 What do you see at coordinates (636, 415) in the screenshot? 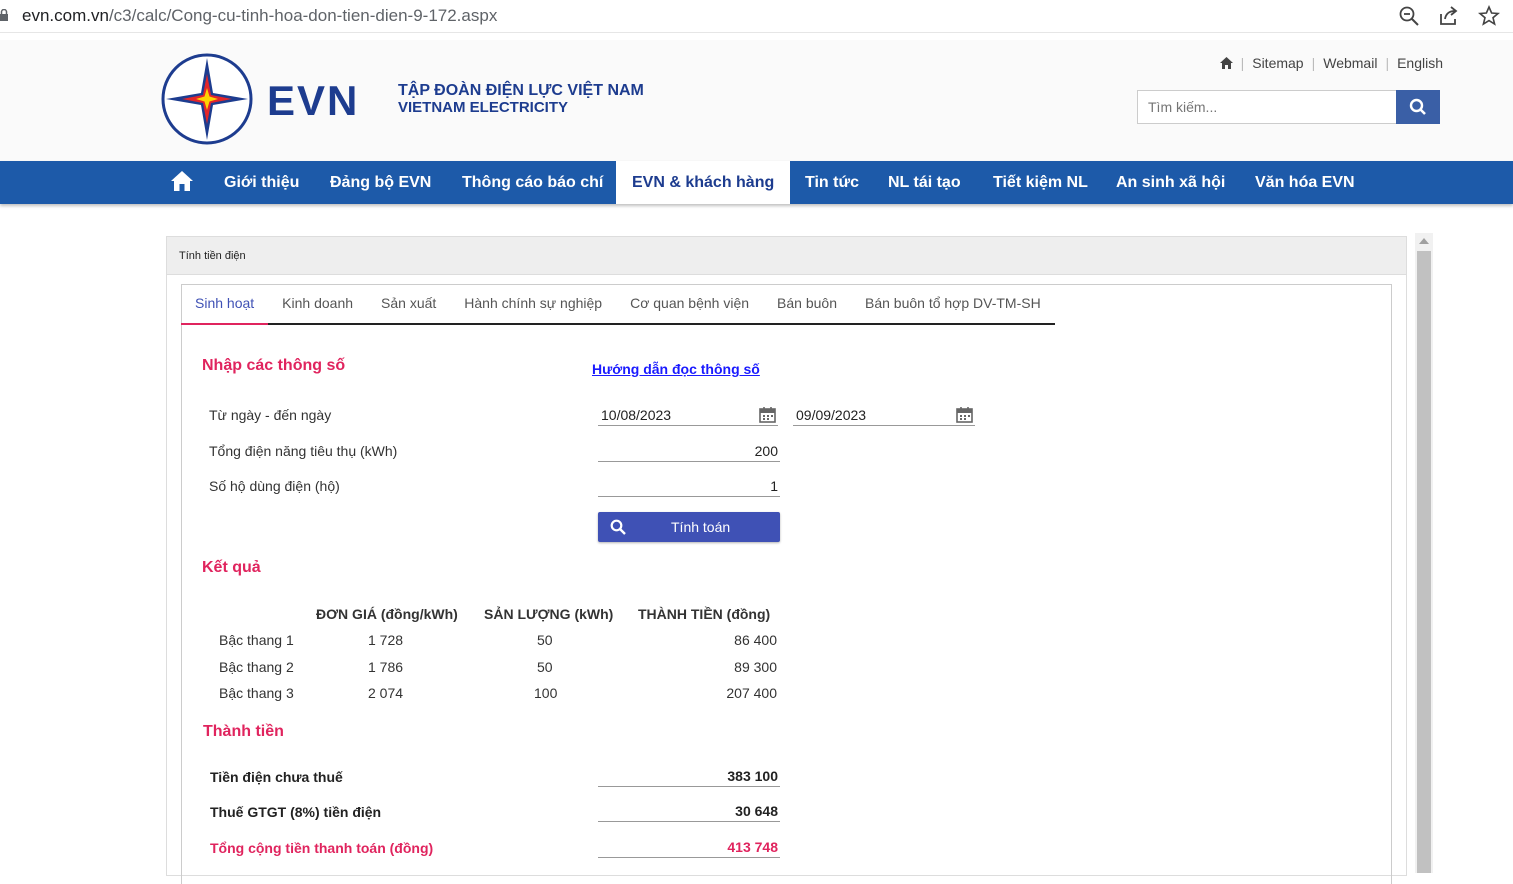
I see `from-date-value: 10/08/2023` at bounding box center [636, 415].